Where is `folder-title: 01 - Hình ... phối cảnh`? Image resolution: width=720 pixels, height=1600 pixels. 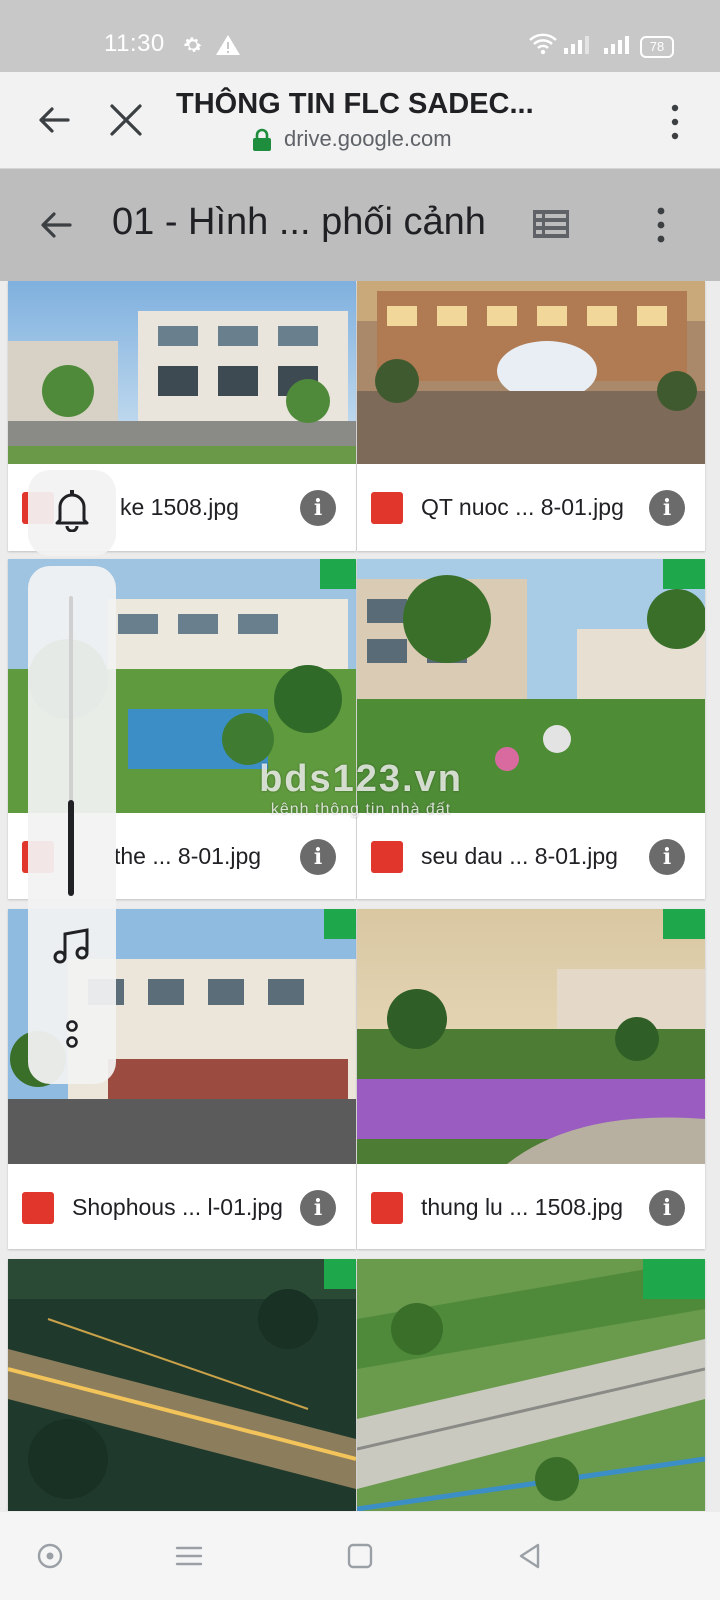 folder-title: 01 - Hình ... phối cảnh is located at coordinates (299, 222).